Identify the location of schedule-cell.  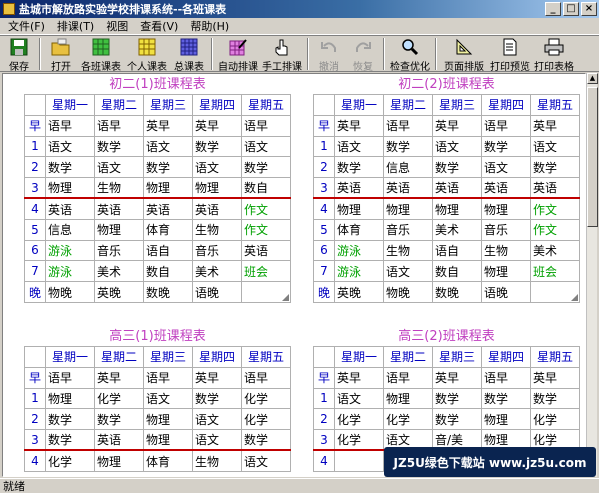
(359, 460).